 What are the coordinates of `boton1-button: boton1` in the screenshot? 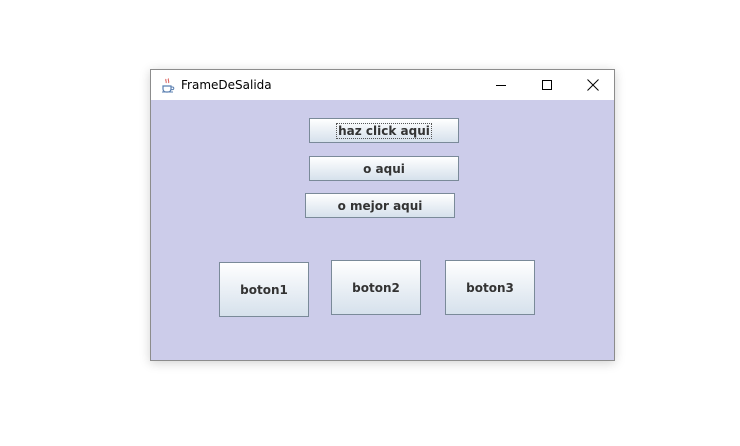 It's located at (264, 289).